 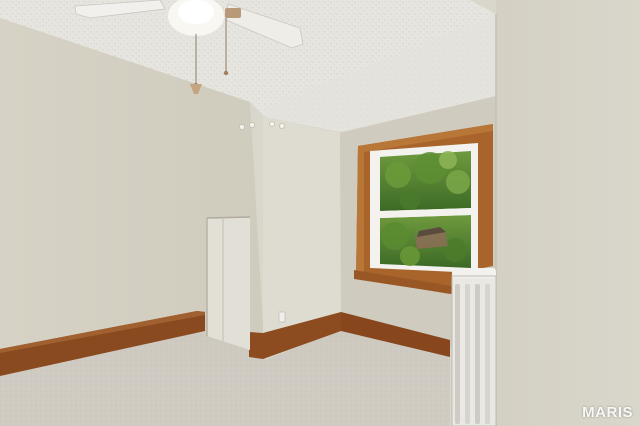 What do you see at coordinates (474, 347) in the screenshot?
I see `radiator` at bounding box center [474, 347].